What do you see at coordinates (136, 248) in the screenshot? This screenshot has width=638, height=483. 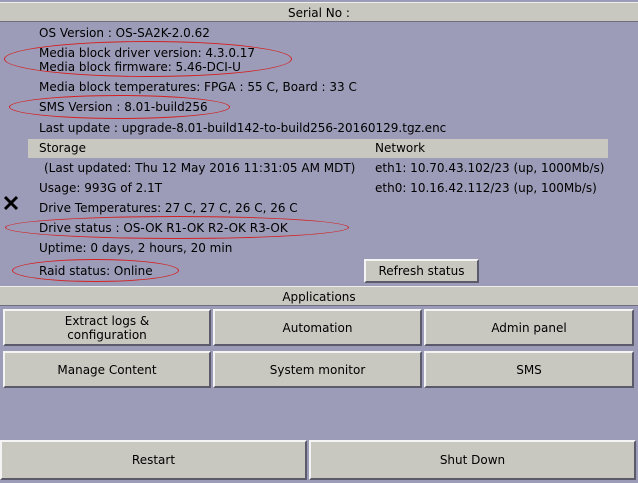 I see `uptime: Uptime: 0 days, 2 hours, 20 min` at bounding box center [136, 248].